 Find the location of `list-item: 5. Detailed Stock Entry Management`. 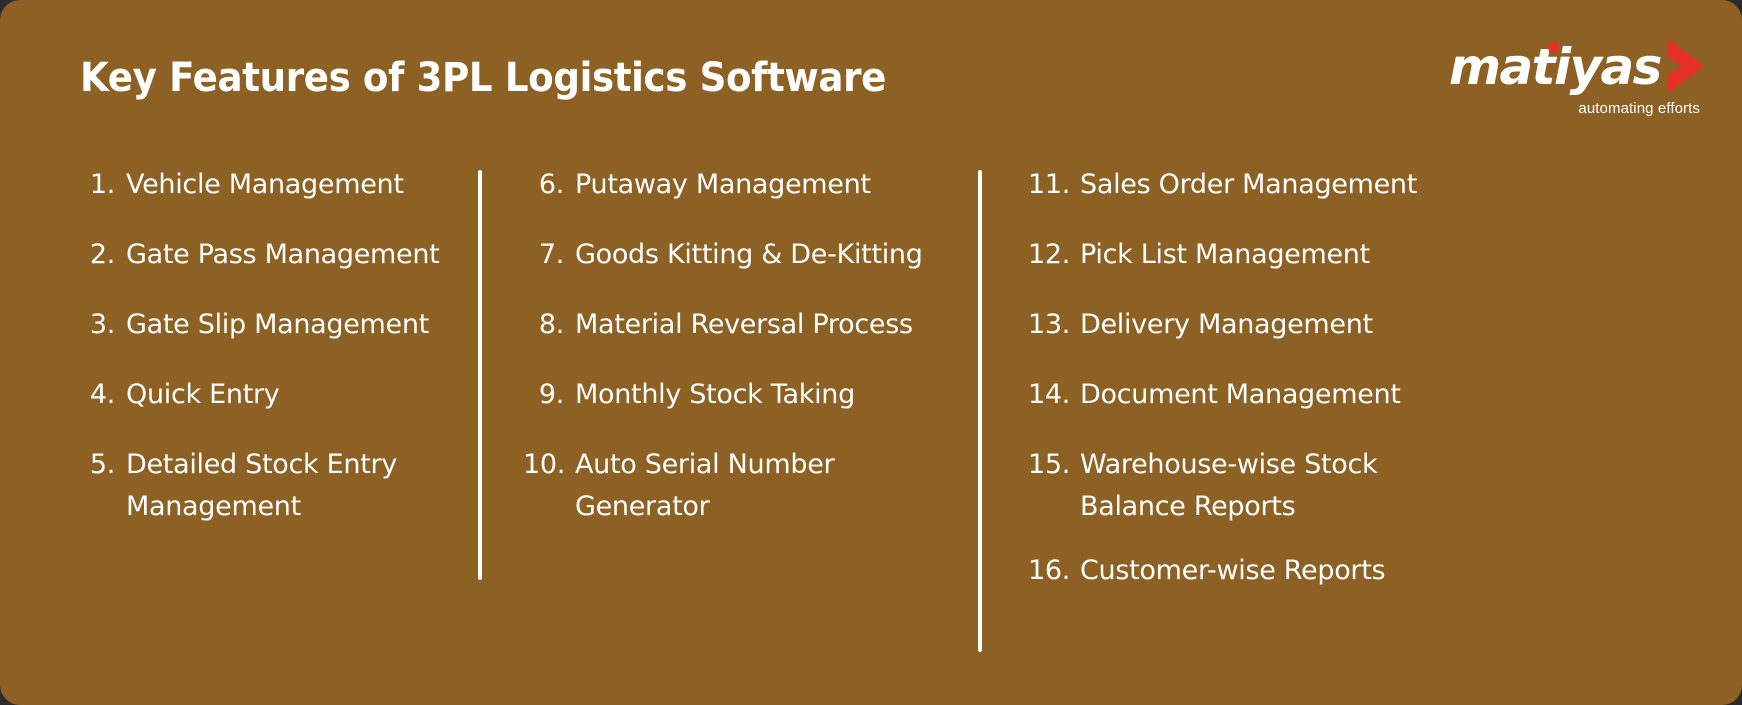

list-item: 5. Detailed Stock Entry Management is located at coordinates (276, 486).